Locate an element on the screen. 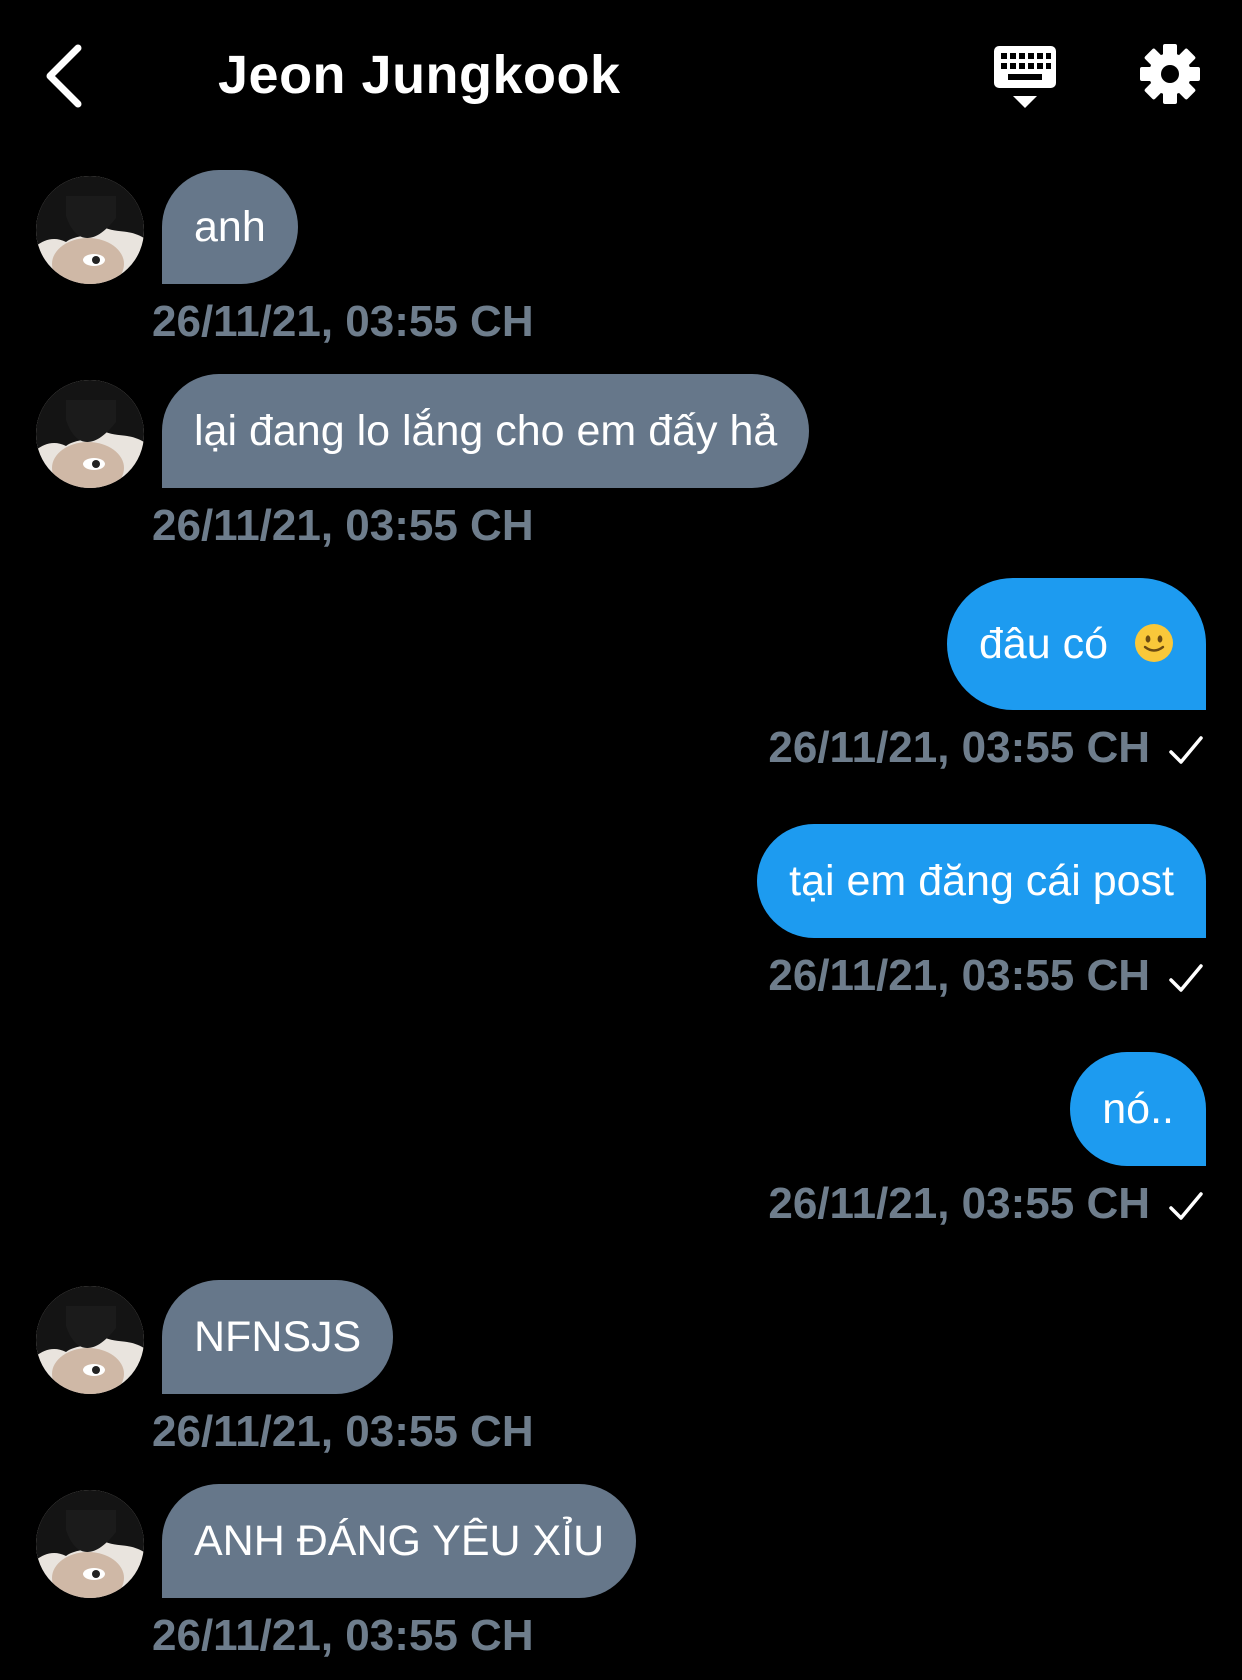  message-text: NFNSJS is located at coordinates (278, 1337).